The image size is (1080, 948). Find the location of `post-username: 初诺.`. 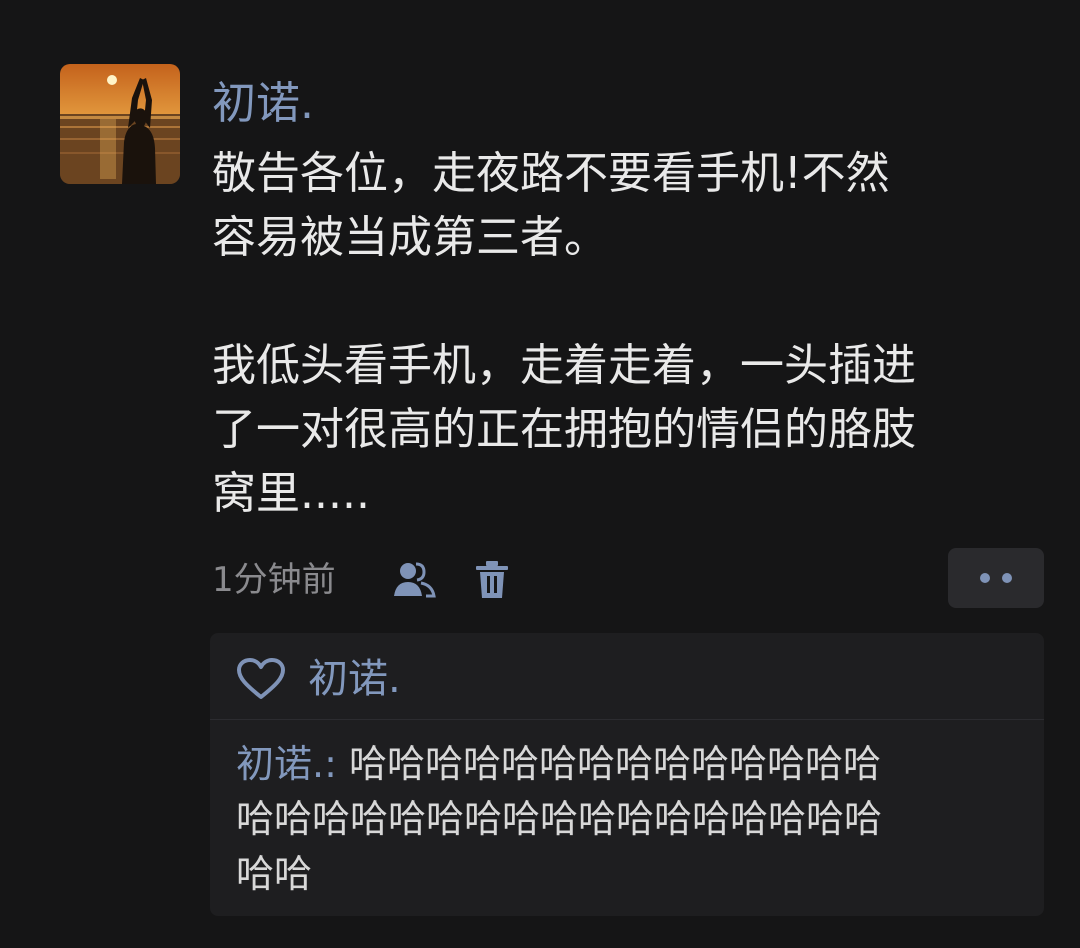

post-username: 初诺. is located at coordinates (263, 104).